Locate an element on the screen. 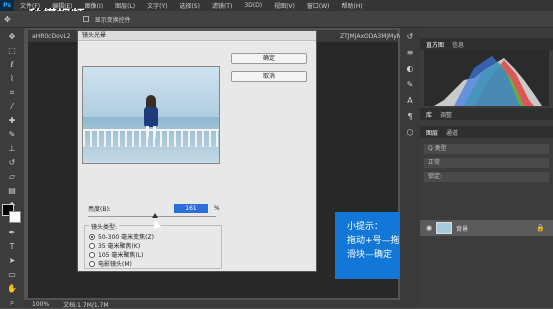 The width and height of the screenshot is (553, 309). brightness-slider is located at coordinates (152, 215).